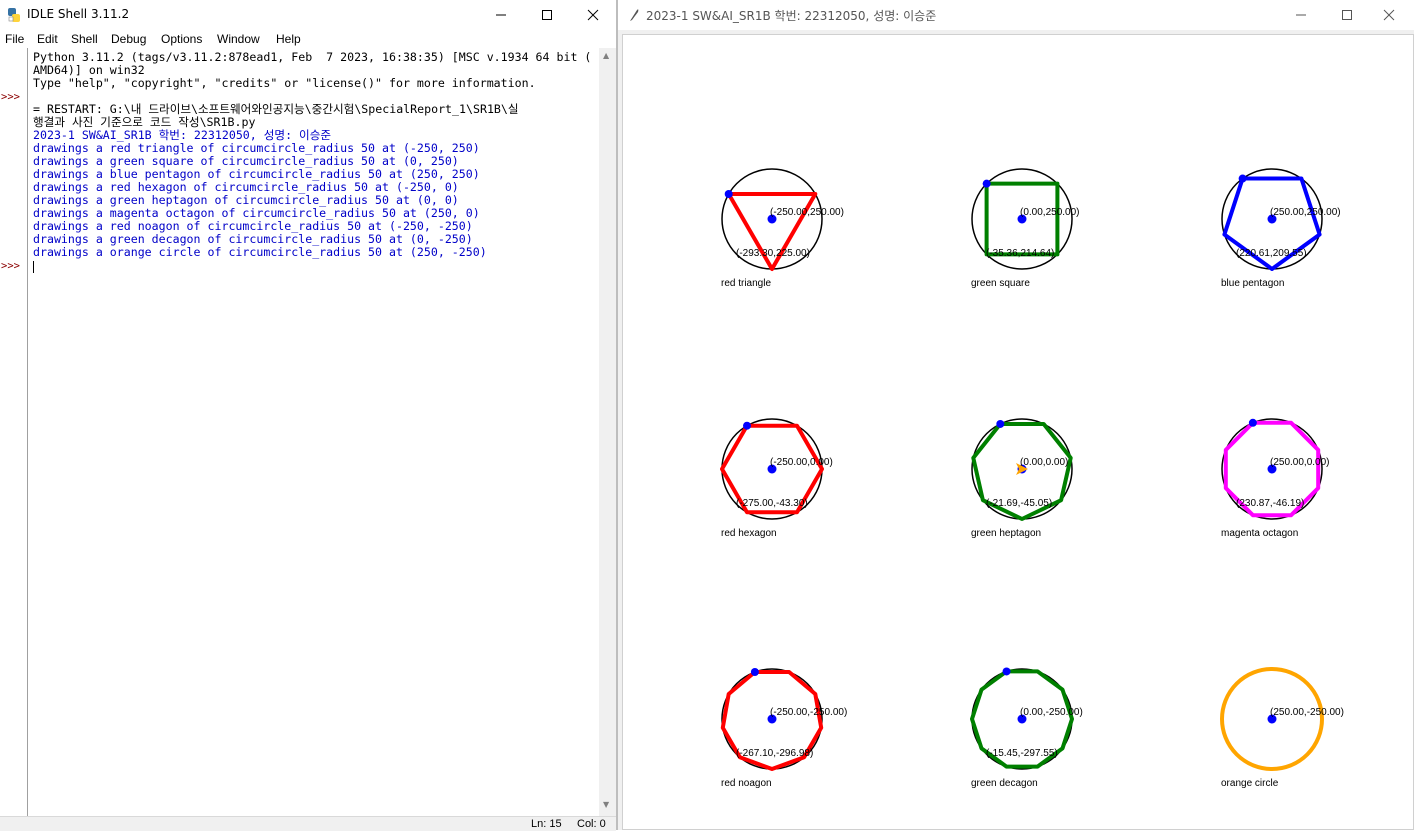  Describe the element at coordinates (1022, 753) in the screenshot. I see `start-coordinate: (-15.45,-297.55)` at that location.